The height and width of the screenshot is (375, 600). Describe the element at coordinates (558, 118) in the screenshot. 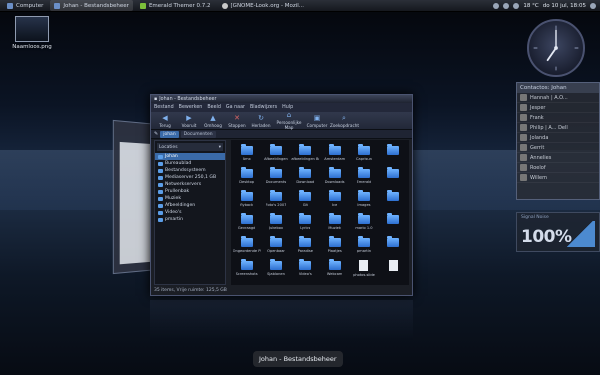

I see `contact-row: Frank` at that location.